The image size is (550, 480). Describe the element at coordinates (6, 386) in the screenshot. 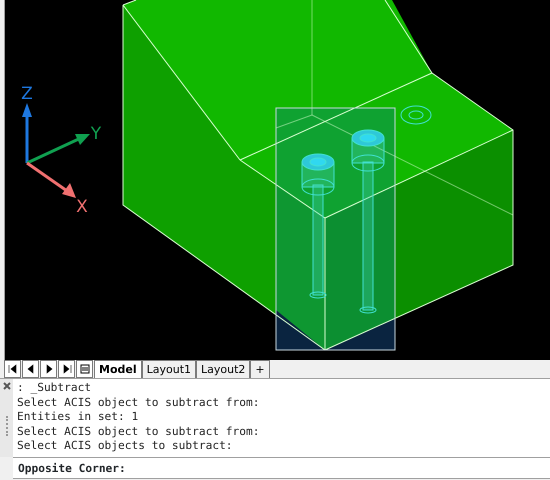

I see `close-icon` at that location.